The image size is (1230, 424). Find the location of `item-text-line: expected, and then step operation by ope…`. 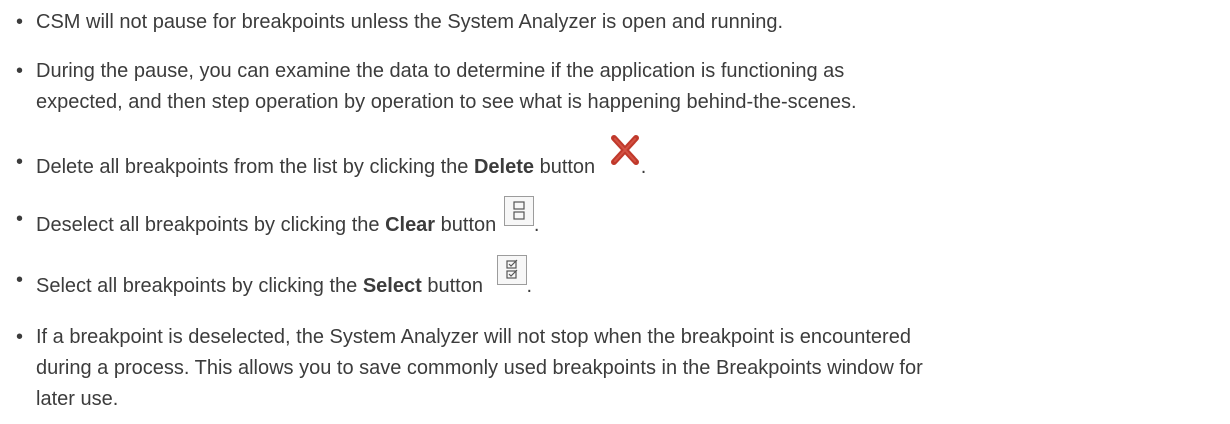

item-text-line: expected, and then step operation by ope… is located at coordinates (446, 102).